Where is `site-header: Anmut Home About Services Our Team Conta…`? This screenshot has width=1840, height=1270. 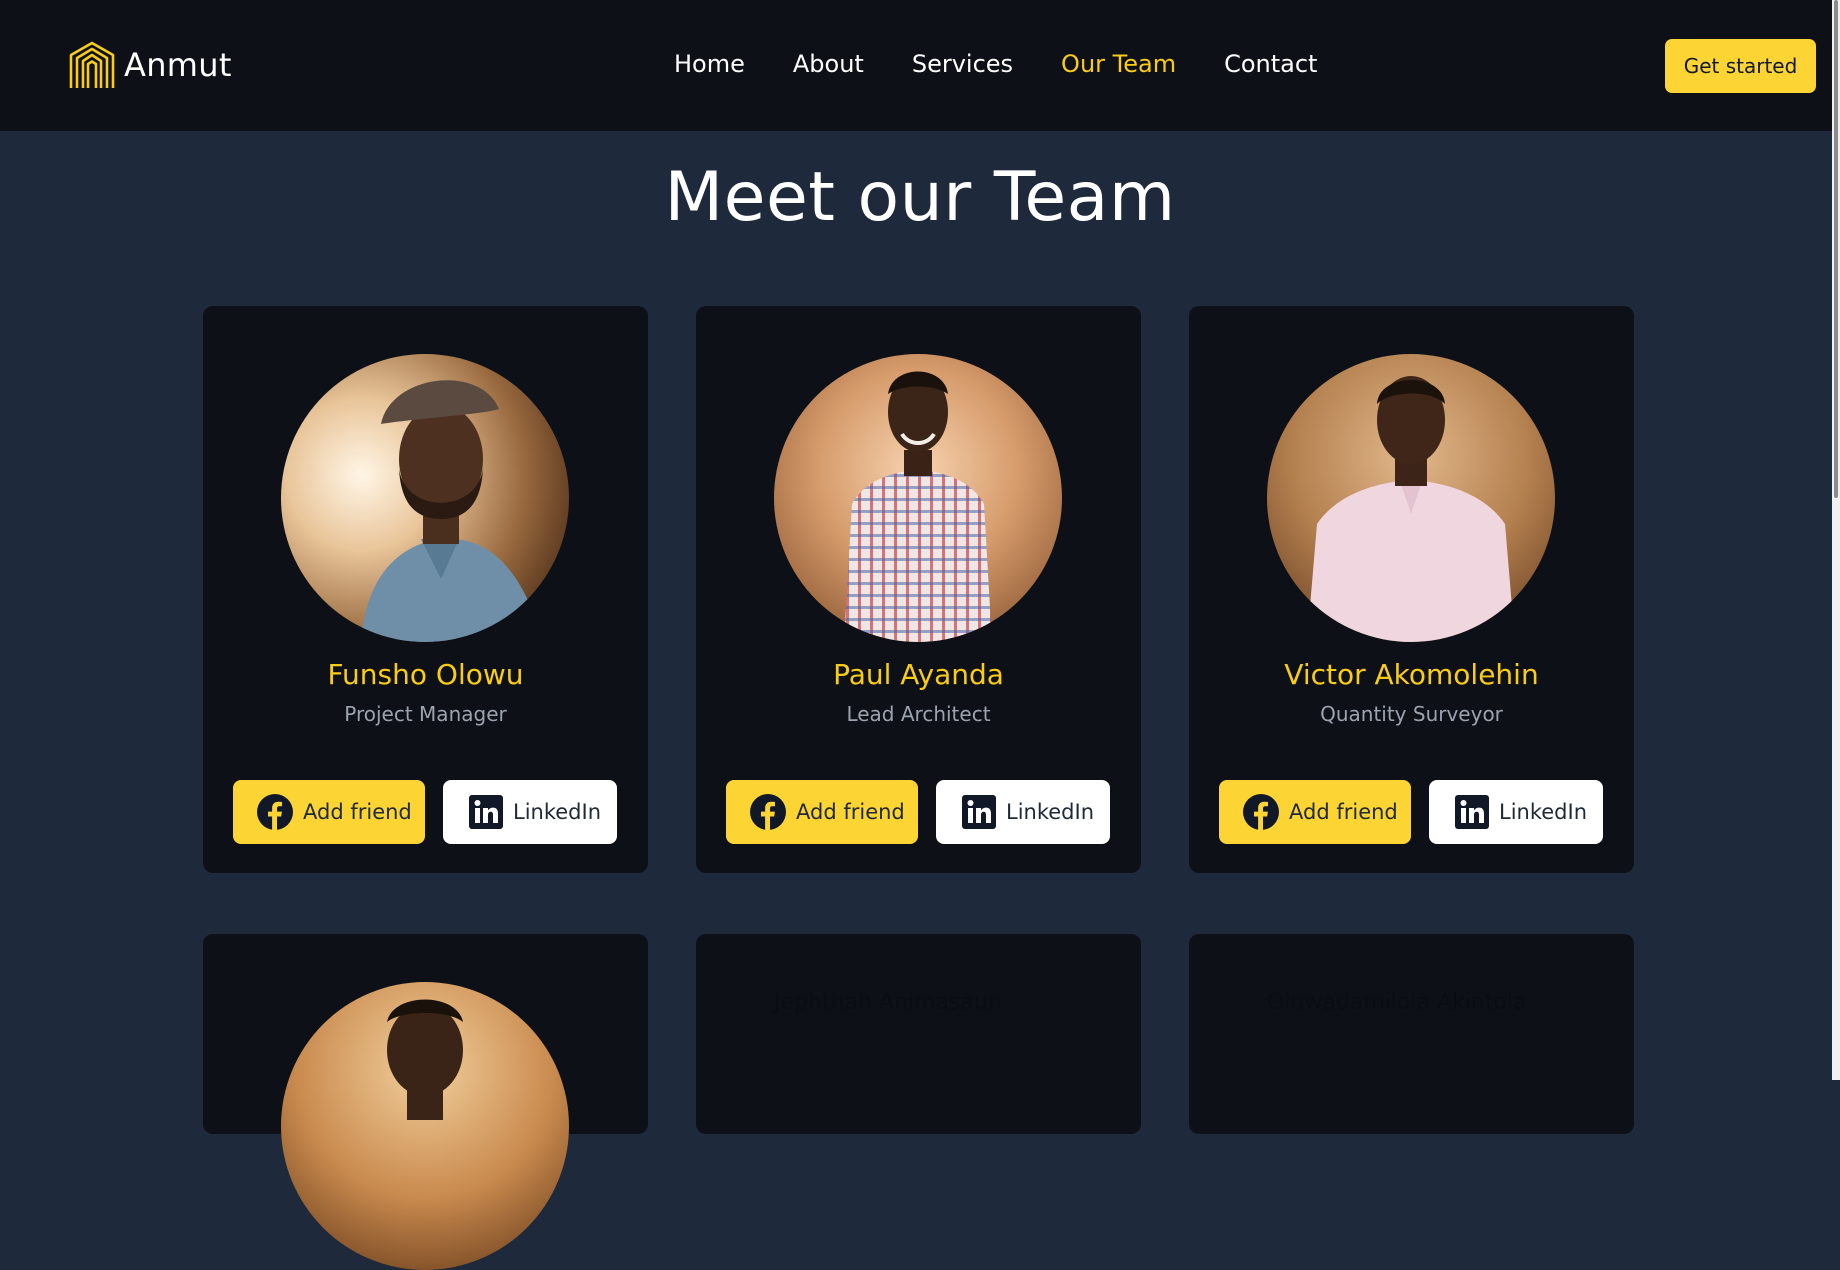 site-header: Anmut Home About Services Our Team Conta… is located at coordinates (916, 65).